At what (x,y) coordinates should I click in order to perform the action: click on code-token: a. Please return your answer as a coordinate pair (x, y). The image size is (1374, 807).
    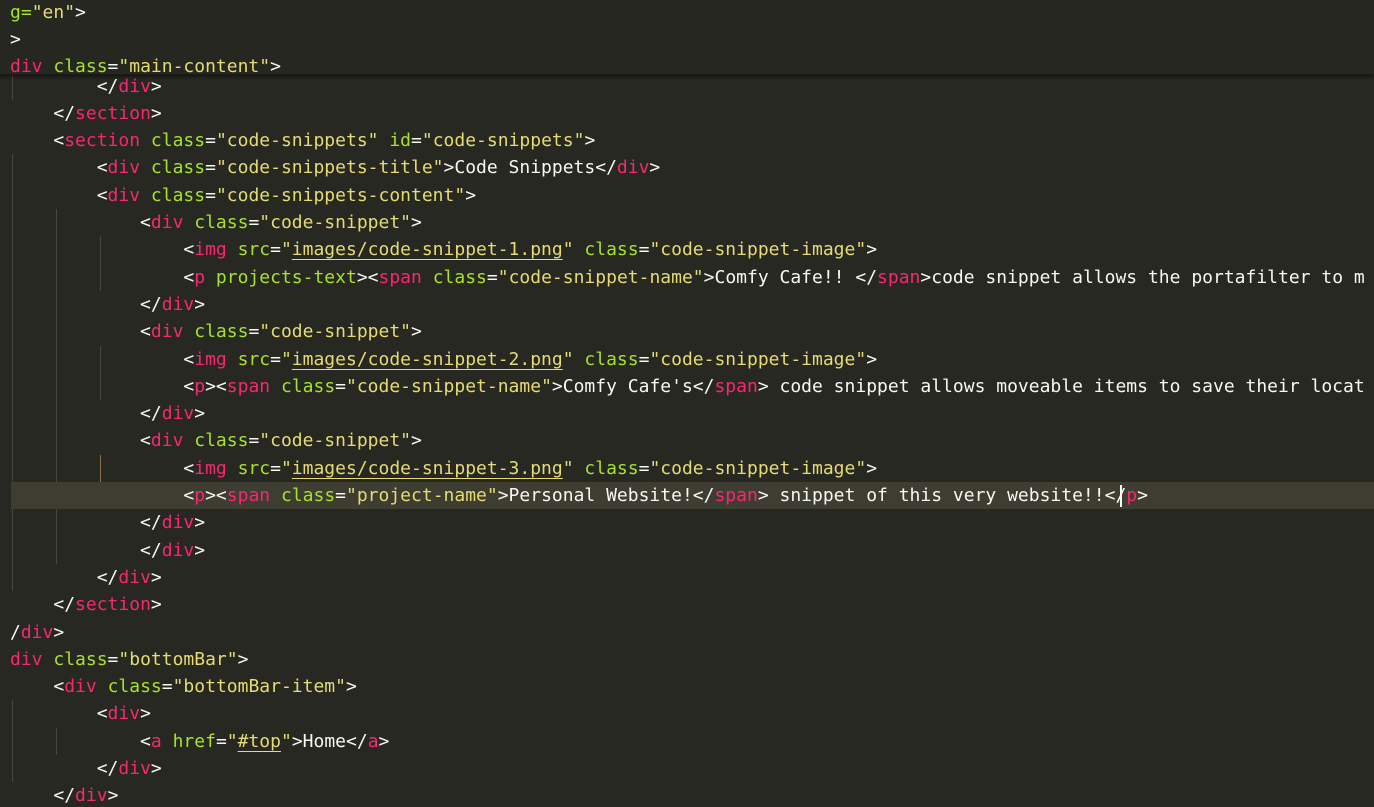
    Looking at the image, I should click on (373, 741).